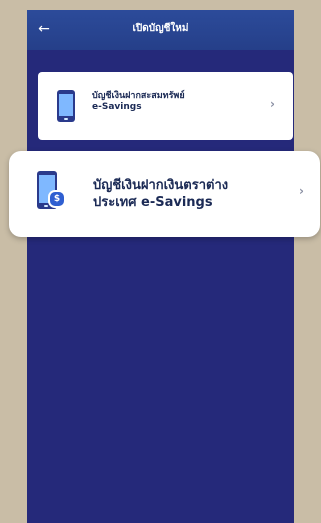 This screenshot has width=321, height=523. What do you see at coordinates (44, 29) in the screenshot?
I see `back-arrow-icon: ←` at bounding box center [44, 29].